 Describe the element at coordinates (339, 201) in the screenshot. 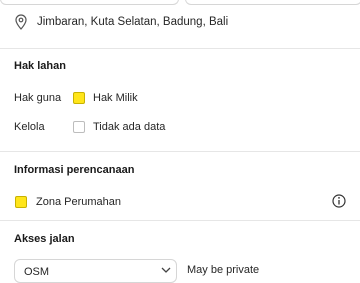

I see `info-icon` at that location.